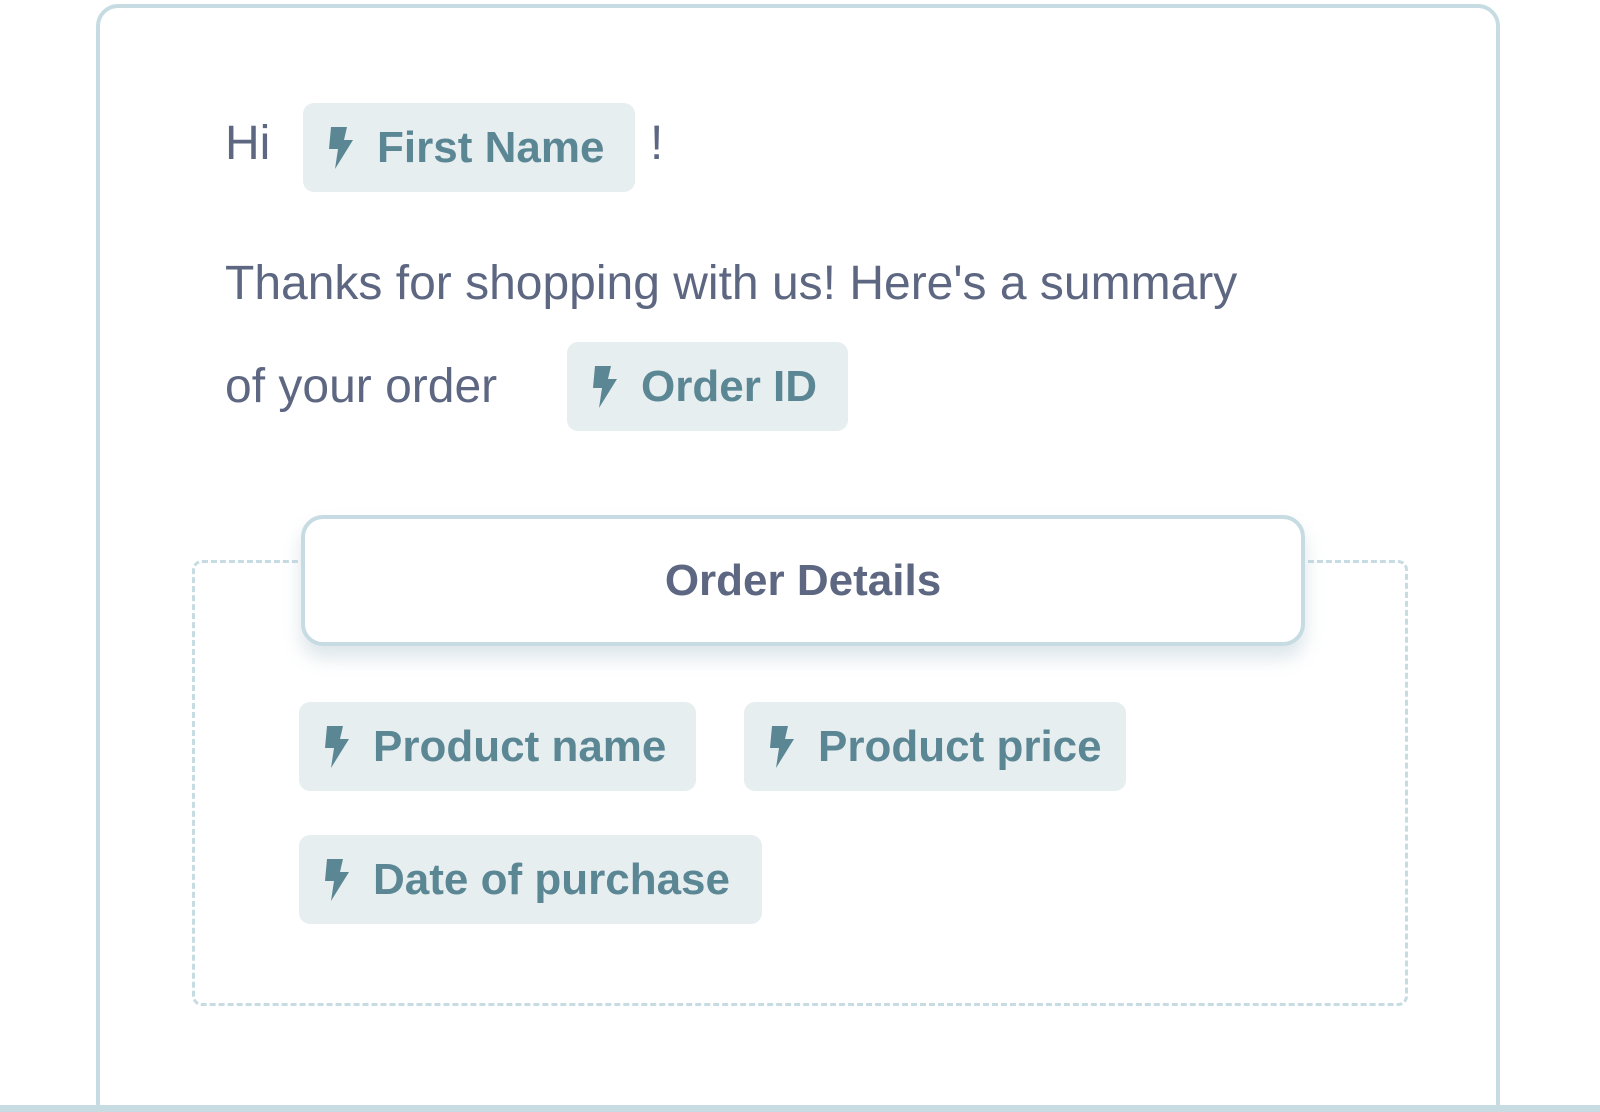 Image resolution: width=1600 pixels, height=1112 pixels. What do you see at coordinates (551, 879) in the screenshot?
I see `token-label: Date of purchase` at bounding box center [551, 879].